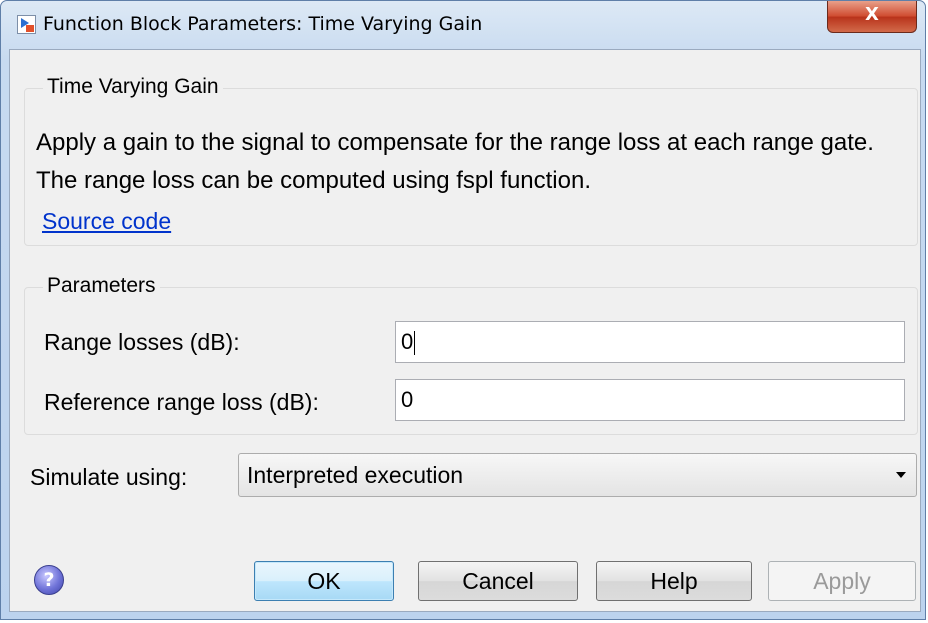  Describe the element at coordinates (142, 342) in the screenshot. I see `range-losses-label: Range losses (dB):` at that location.